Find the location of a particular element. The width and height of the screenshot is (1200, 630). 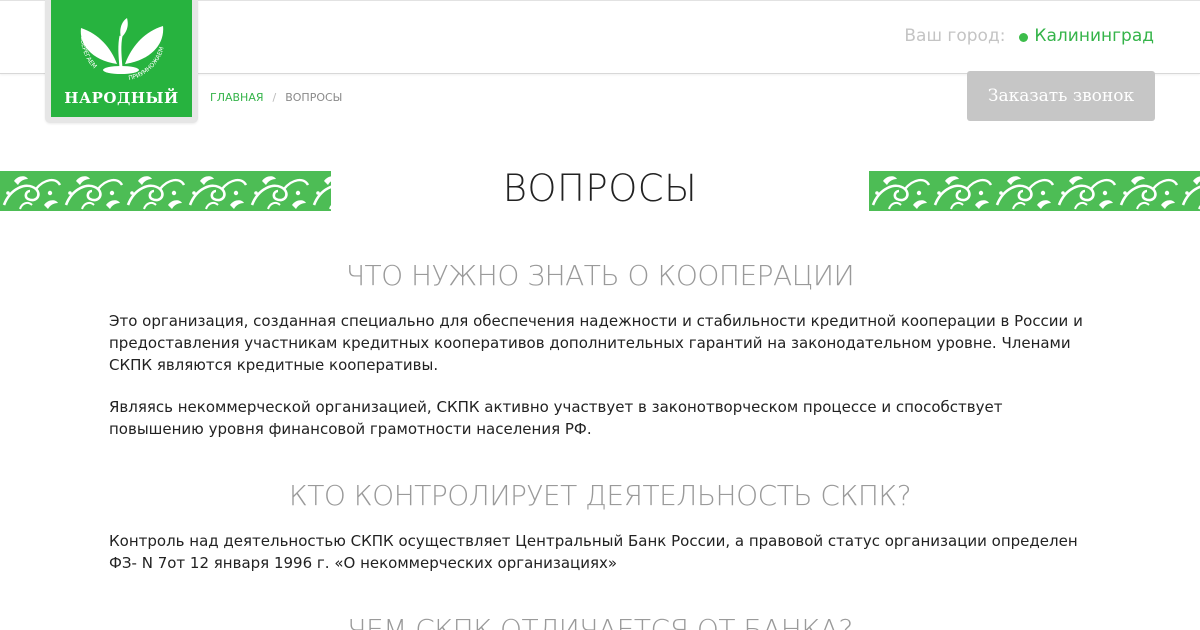

logo-name: НАРОДНЫЙ is located at coordinates (121, 98).